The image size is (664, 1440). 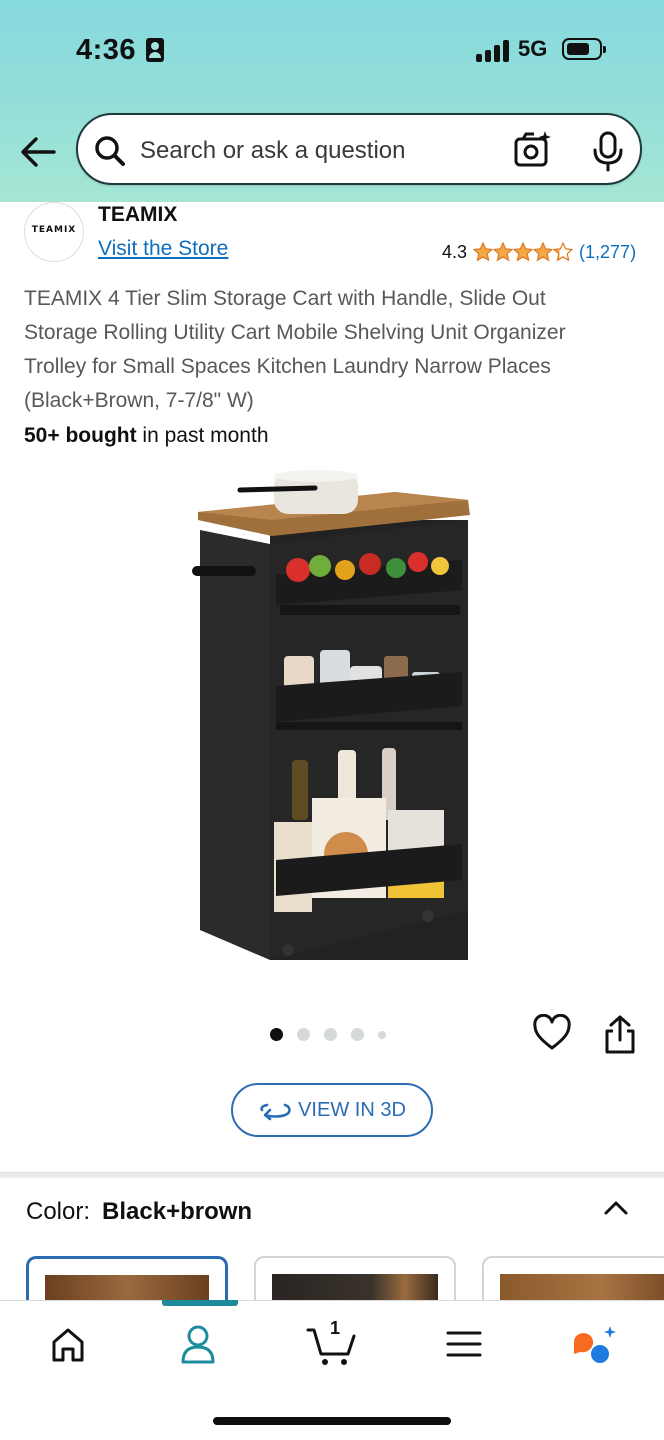 I want to click on color-selector-header: Color: Black+brown, so click(x=139, y=1212).